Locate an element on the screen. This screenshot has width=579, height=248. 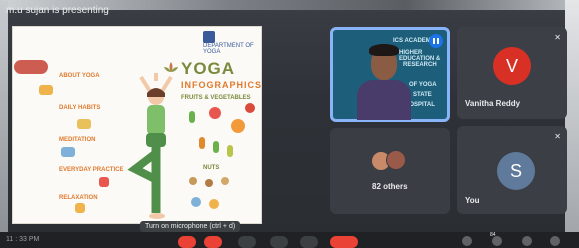
apple-icon is located at coordinates (215, 113).